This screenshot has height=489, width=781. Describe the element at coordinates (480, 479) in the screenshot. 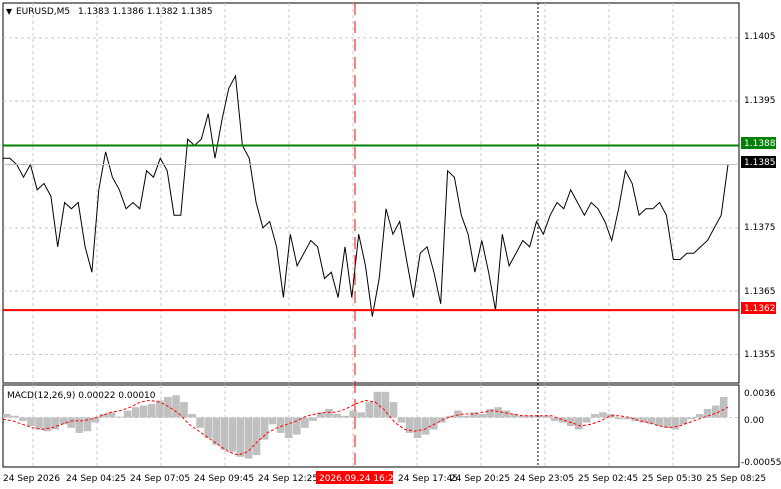

I see `time-label: 24 Sep 20:25` at that location.